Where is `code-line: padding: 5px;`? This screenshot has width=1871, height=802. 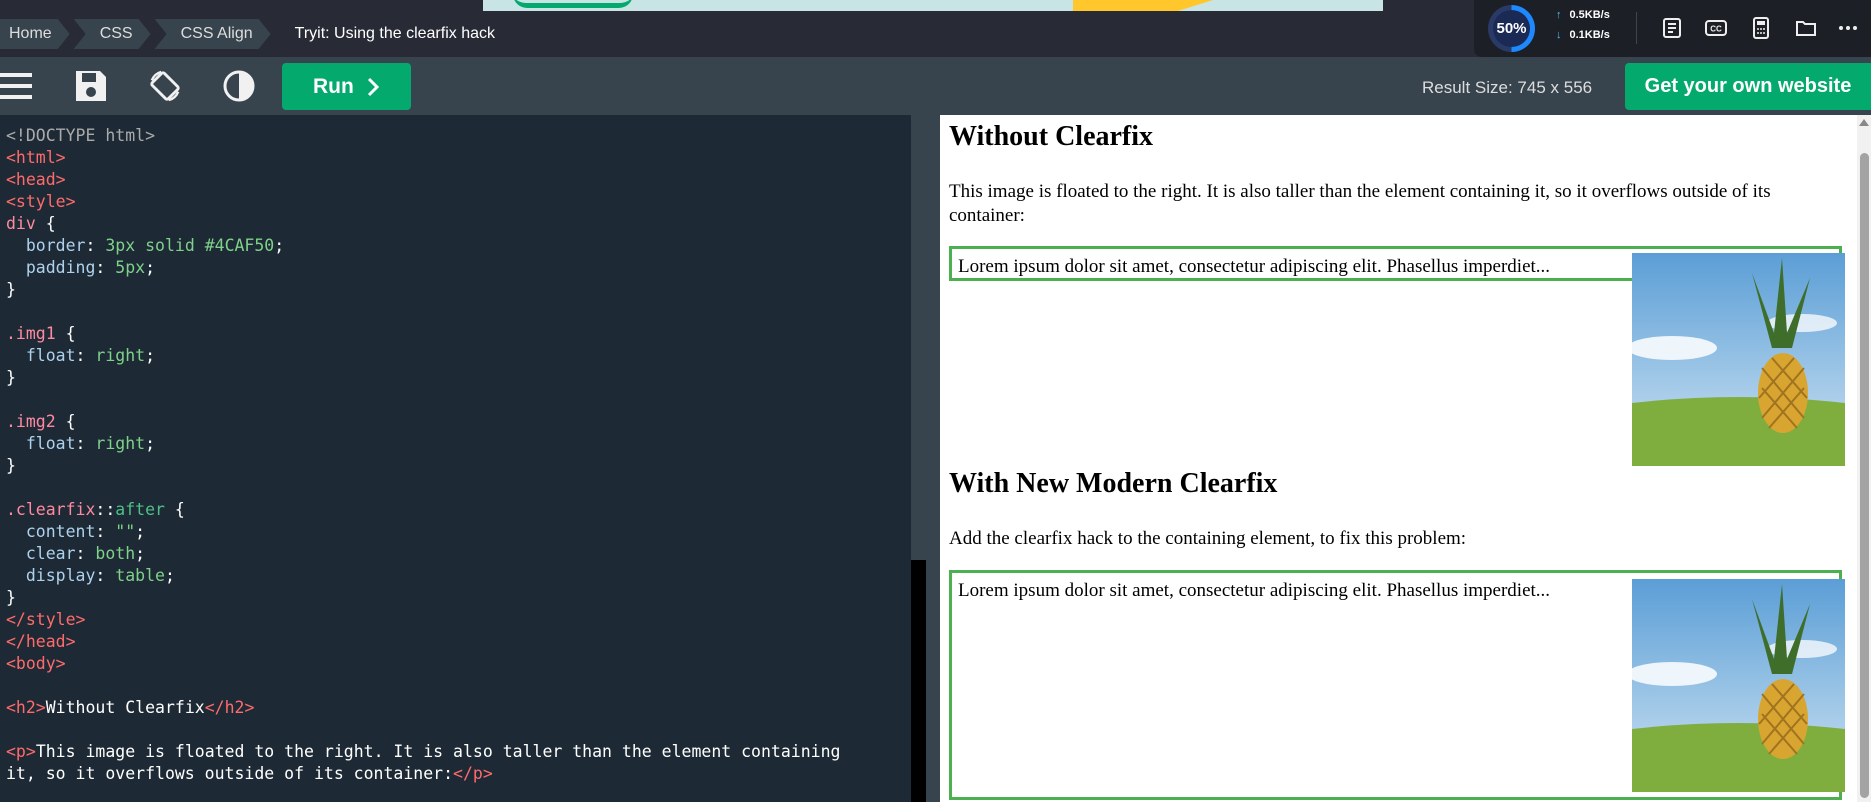
code-line: padding: 5px; is located at coordinates (423, 268).